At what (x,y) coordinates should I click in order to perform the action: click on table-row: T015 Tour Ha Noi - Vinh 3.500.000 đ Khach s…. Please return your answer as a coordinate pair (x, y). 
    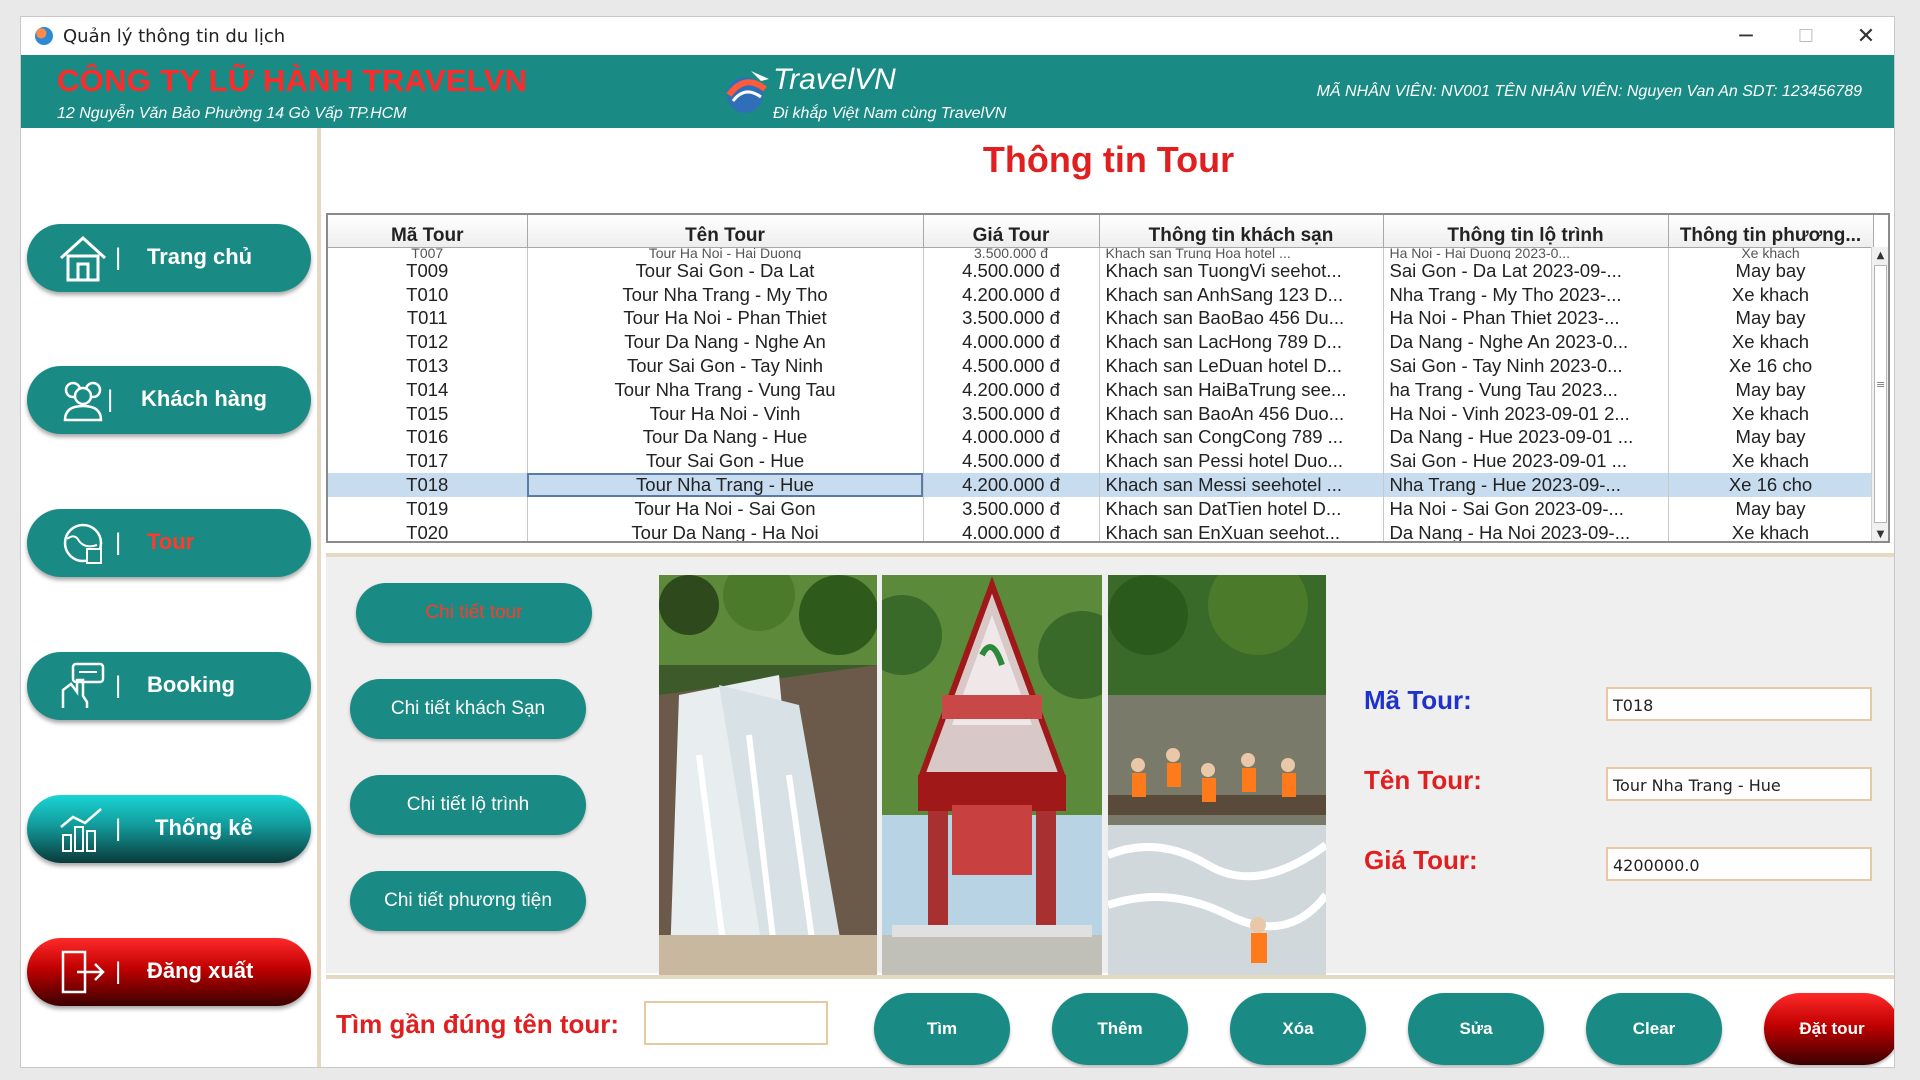
    Looking at the image, I should click on (1101, 413).